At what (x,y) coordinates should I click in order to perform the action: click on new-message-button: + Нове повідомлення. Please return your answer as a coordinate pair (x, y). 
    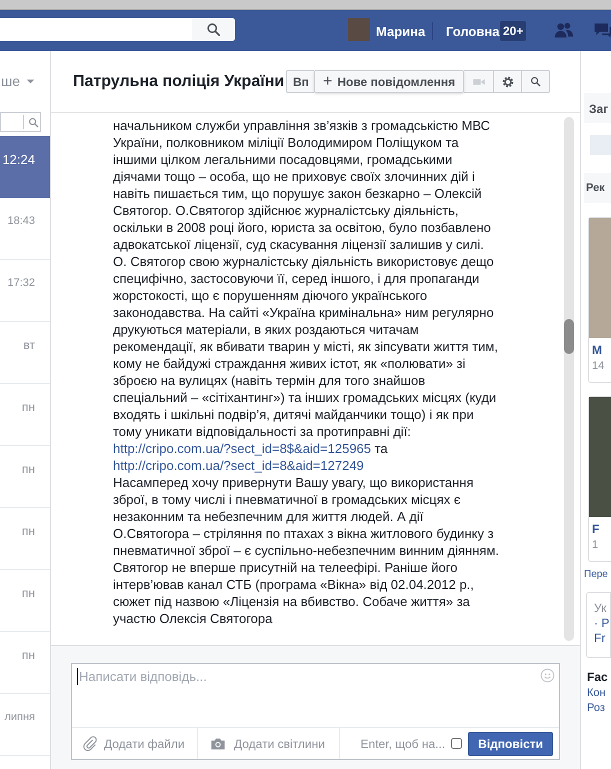
    Looking at the image, I should click on (389, 81).